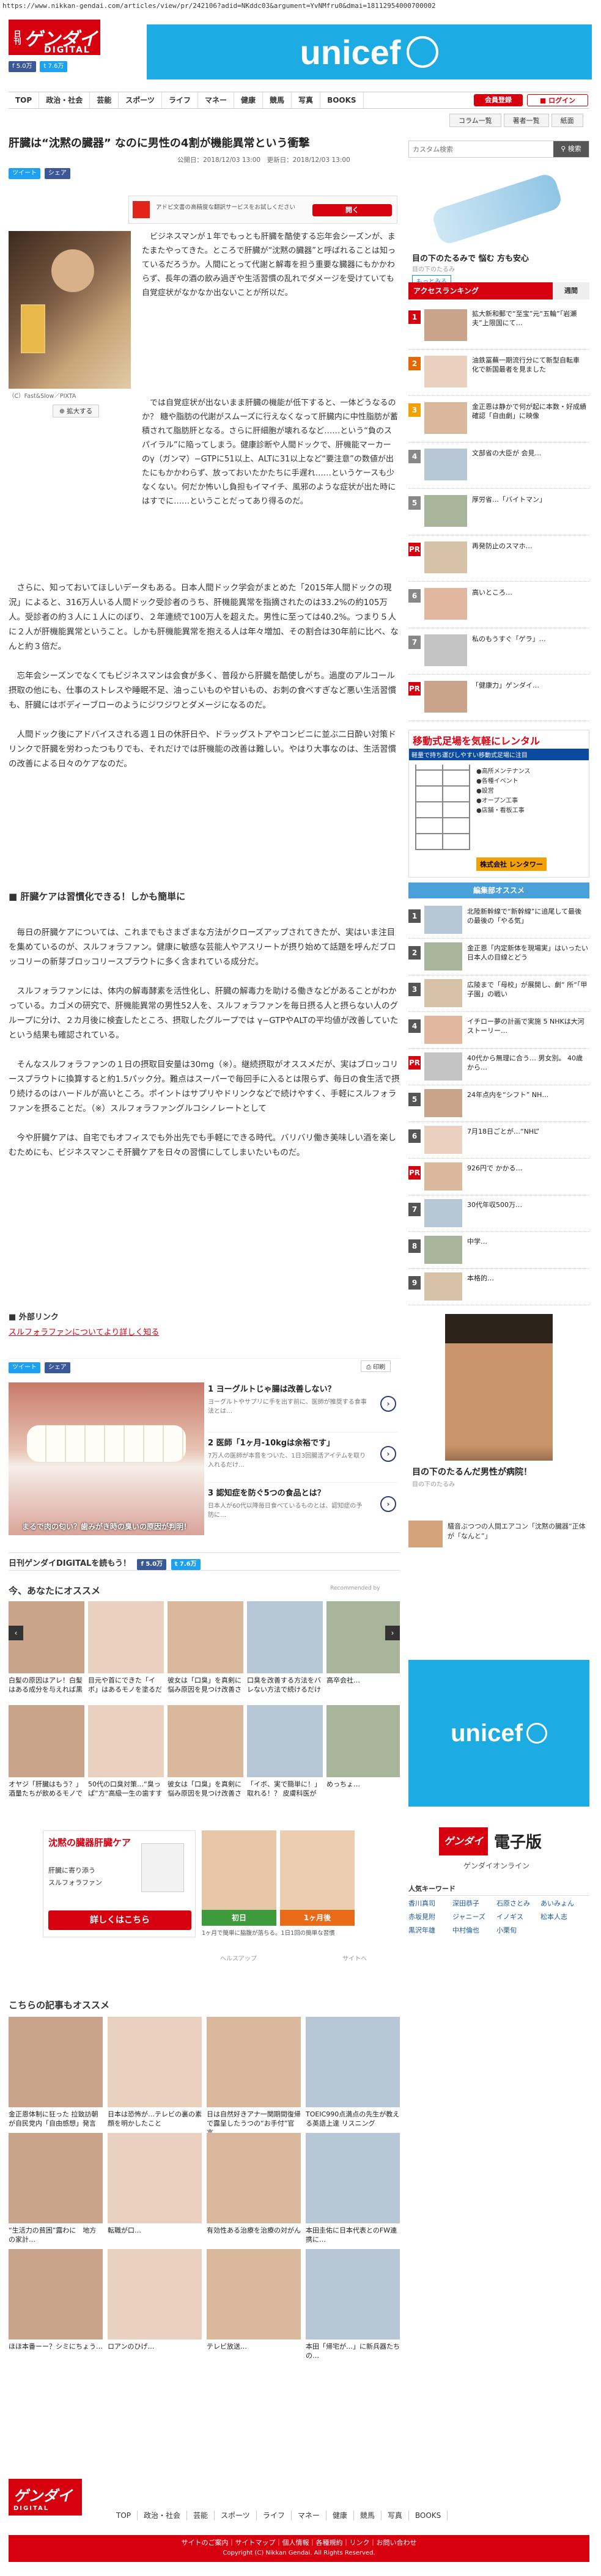 The width and height of the screenshot is (601, 2576). I want to click on keyword-link: あいみょん, so click(562, 1903).